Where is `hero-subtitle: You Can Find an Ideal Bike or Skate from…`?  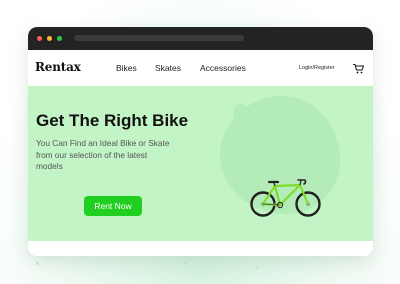
hero-subtitle: You Can Find an Ideal Bike or Skate from… is located at coordinates (103, 154).